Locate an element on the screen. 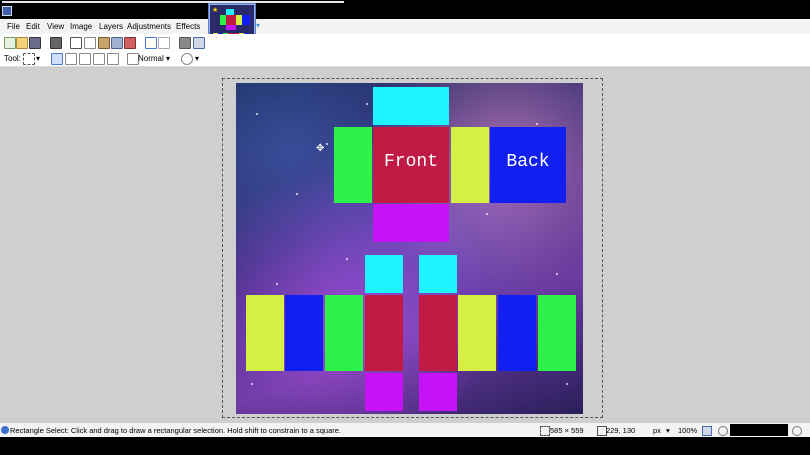 The height and width of the screenshot is (455, 810). back-label: Back is located at coordinates (528, 162).